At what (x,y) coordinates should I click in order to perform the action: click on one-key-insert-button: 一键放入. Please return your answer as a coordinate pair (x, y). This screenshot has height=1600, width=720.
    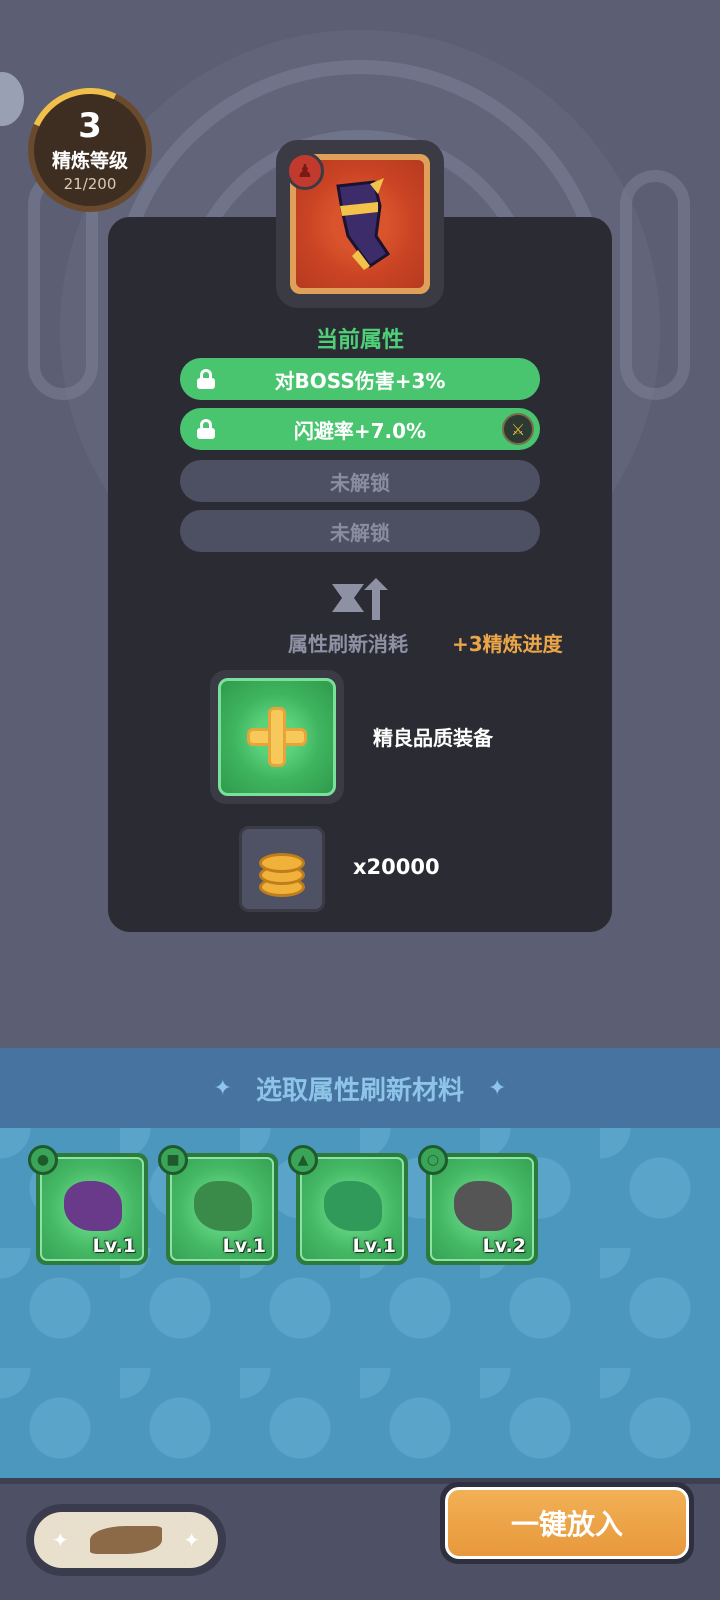
    Looking at the image, I should click on (567, 1523).